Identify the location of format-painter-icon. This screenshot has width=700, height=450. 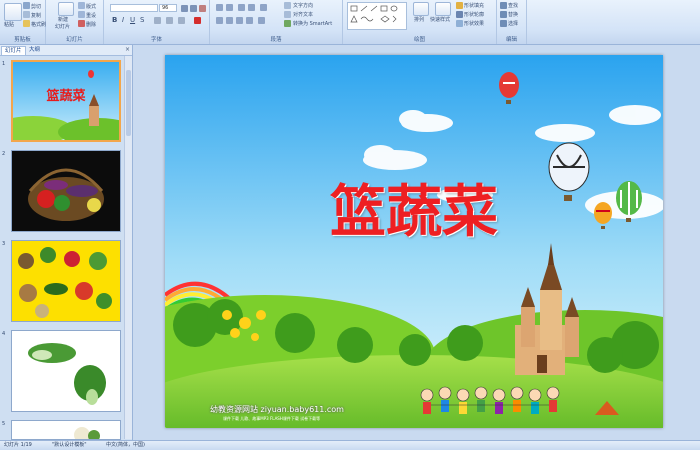
(26, 23).